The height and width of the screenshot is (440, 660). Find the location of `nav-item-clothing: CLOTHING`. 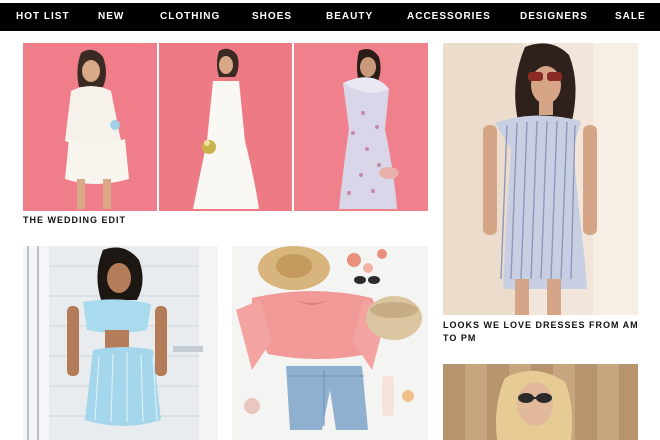

nav-item-clothing: CLOTHING is located at coordinates (190, 17).